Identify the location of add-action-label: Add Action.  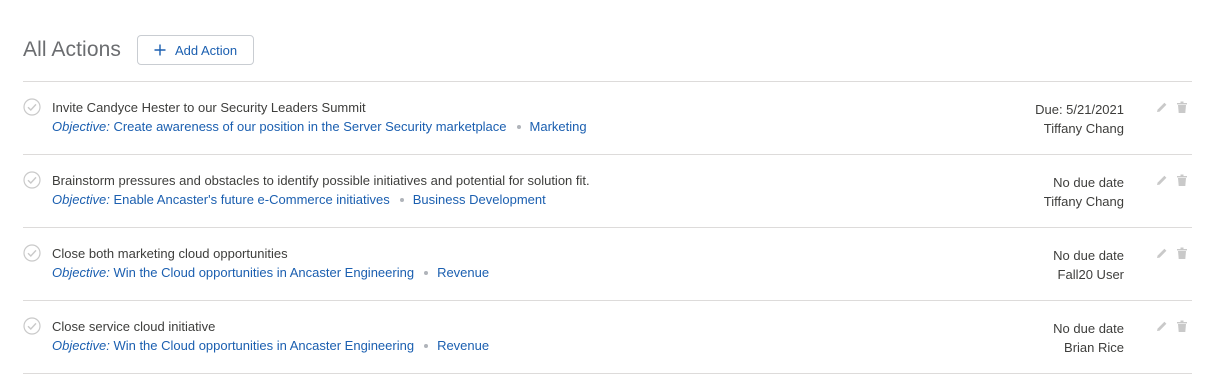
(206, 50).